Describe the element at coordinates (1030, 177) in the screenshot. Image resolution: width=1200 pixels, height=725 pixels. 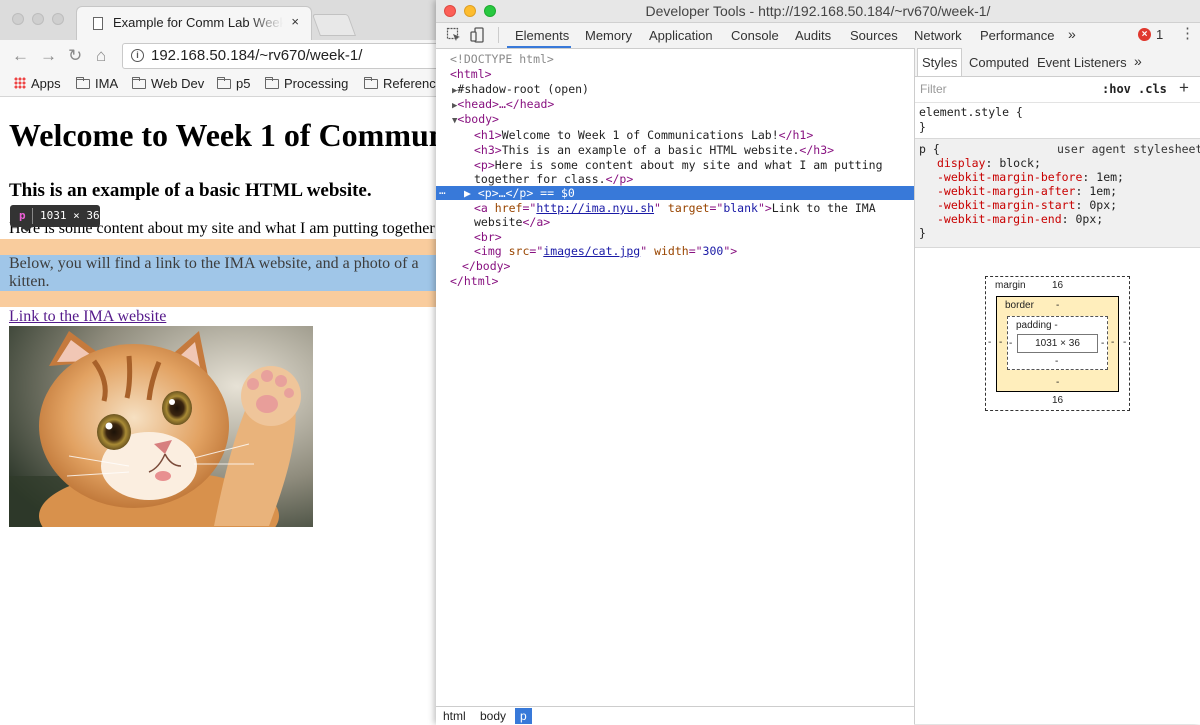
I see `rule-property: -webkit-margin-before: 1em;` at that location.